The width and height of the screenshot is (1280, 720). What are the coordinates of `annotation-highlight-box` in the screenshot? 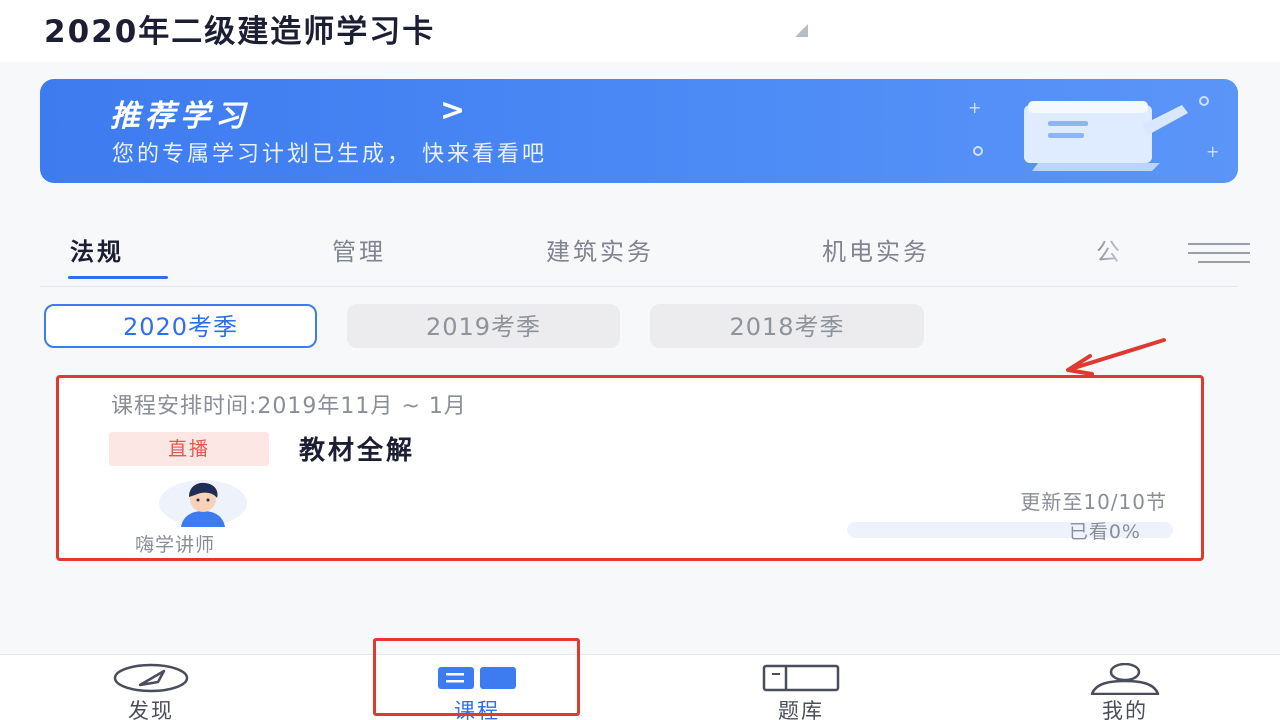 It's located at (476, 677).